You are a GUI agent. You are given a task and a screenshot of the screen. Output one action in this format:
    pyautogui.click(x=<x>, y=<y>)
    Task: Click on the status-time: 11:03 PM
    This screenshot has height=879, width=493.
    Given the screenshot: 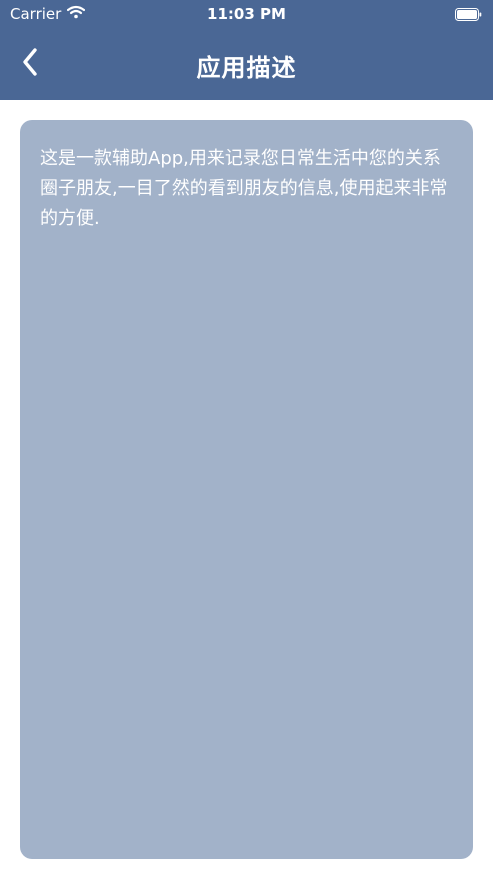 What is the action you would take?
    pyautogui.click(x=246, y=14)
    